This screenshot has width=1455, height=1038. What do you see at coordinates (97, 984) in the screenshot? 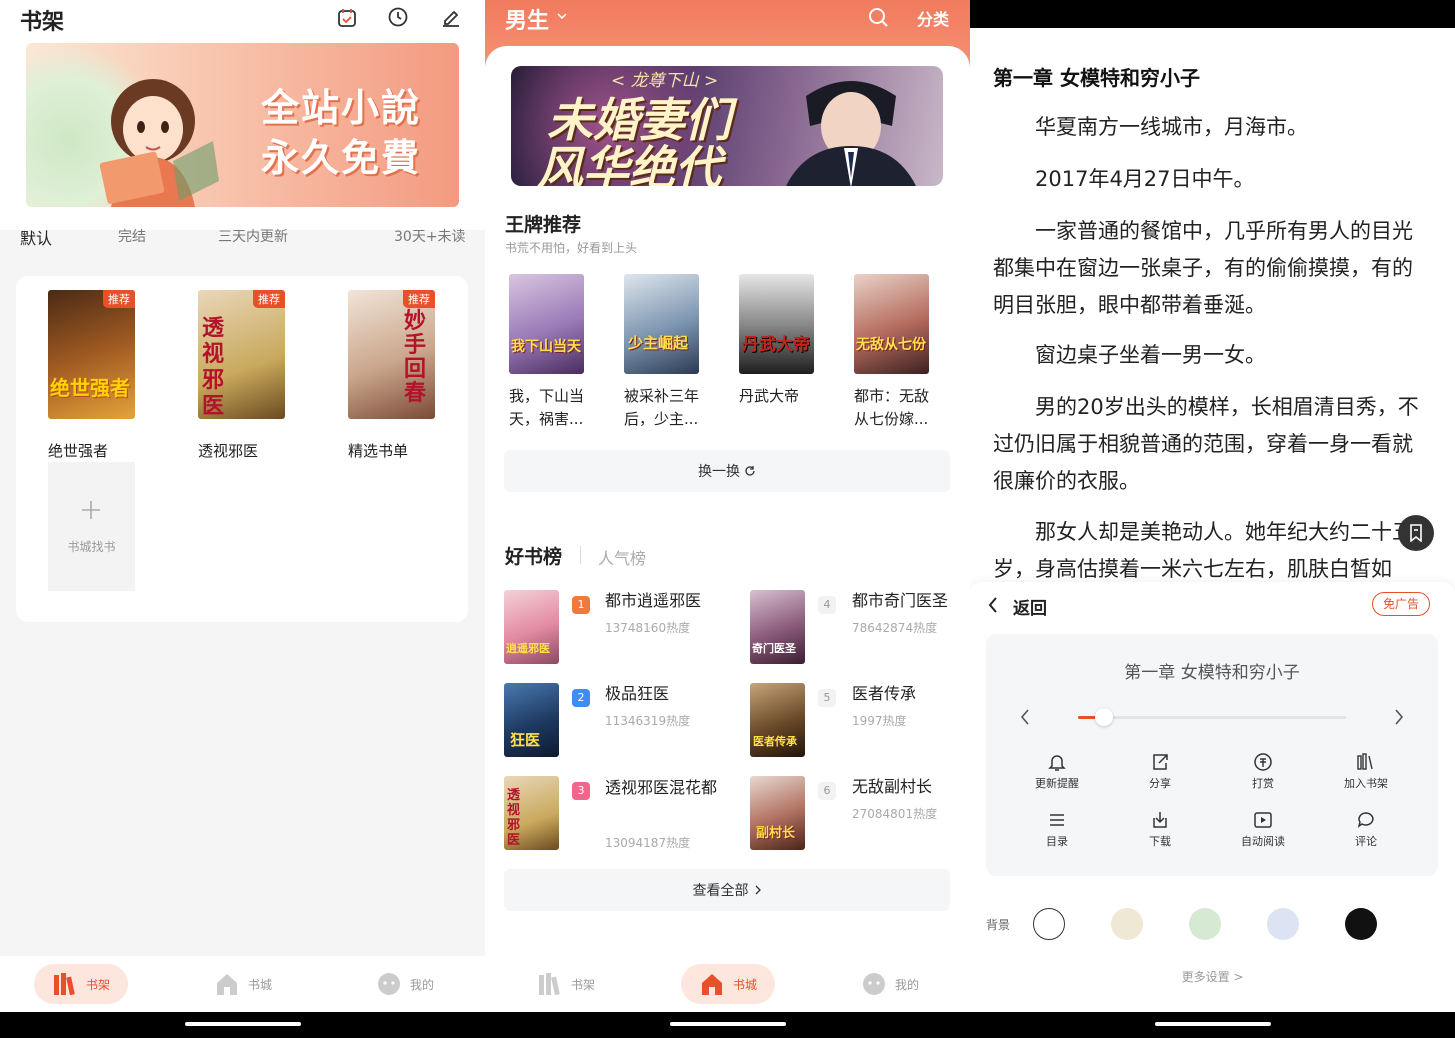
I see `tab-shelf-label: 书架` at bounding box center [97, 984].